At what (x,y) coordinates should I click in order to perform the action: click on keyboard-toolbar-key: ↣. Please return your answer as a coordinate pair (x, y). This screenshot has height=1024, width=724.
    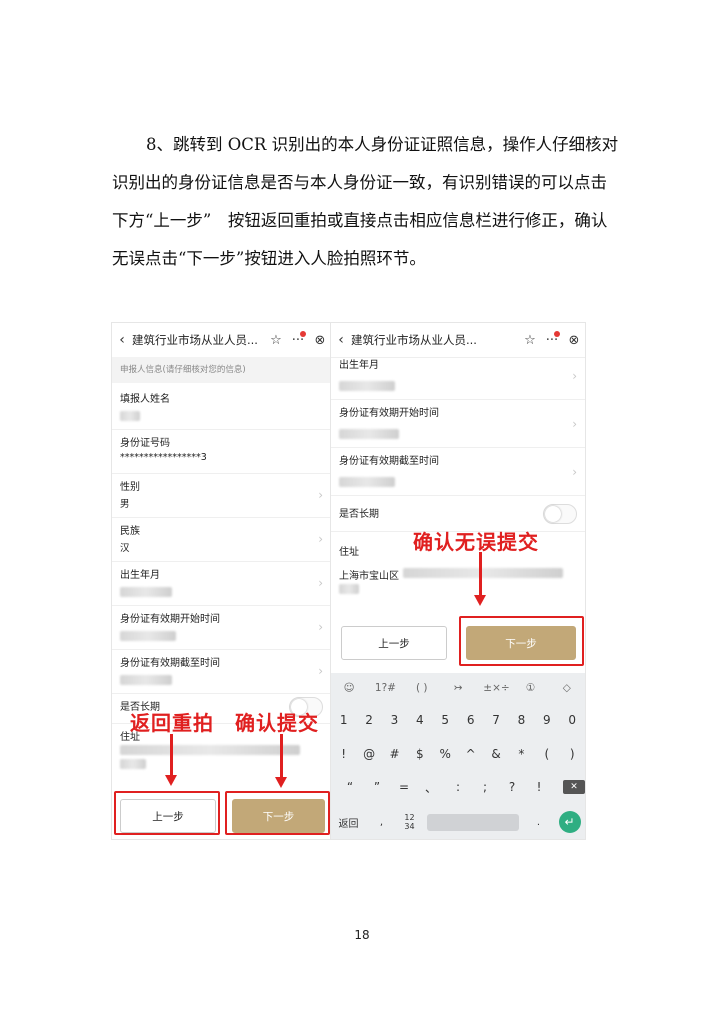
    Looking at the image, I should click on (458, 688).